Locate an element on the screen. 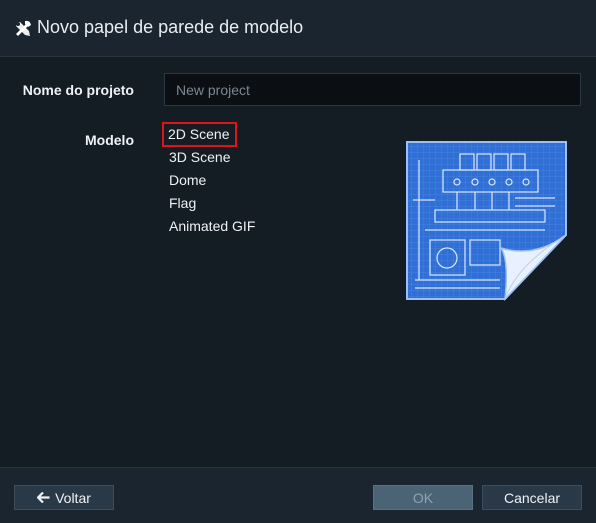  model-item-flag: Flag is located at coordinates (212, 205).